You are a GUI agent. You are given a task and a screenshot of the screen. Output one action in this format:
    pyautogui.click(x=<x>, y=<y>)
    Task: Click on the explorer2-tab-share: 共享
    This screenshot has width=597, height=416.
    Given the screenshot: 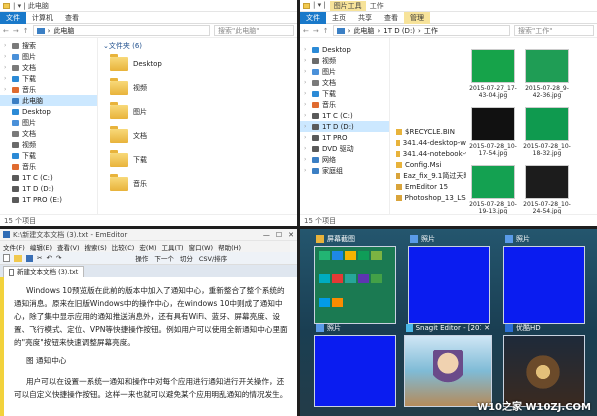 What is the action you would take?
    pyautogui.click(x=365, y=18)
    